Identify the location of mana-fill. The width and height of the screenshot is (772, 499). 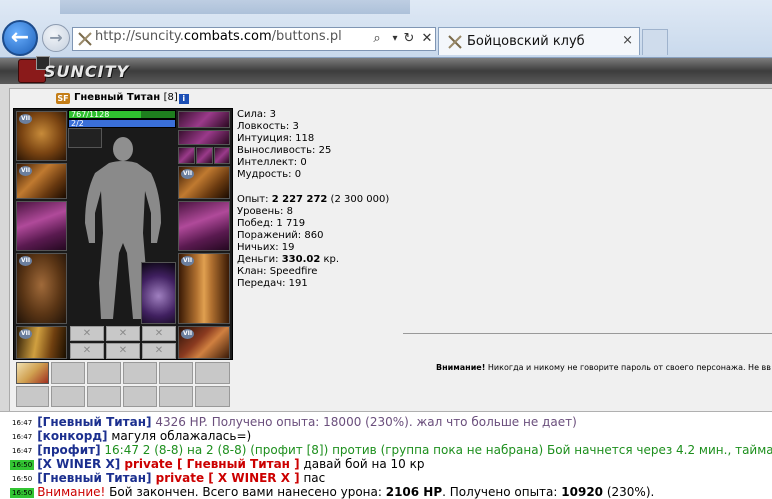
(122, 123).